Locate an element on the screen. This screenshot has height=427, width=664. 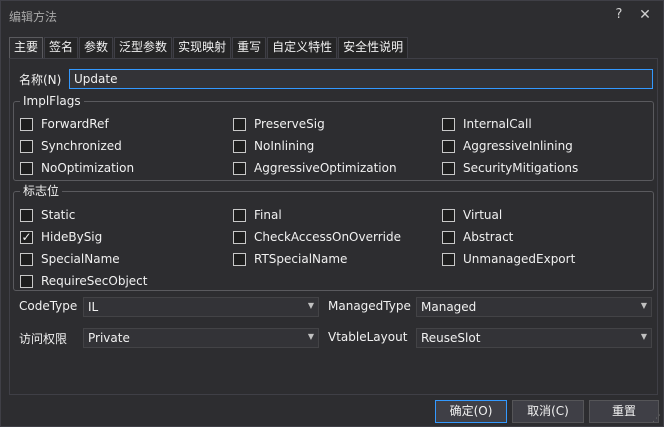
title-bar: 编辑方法 ? ✕ is located at coordinates (332, 16).